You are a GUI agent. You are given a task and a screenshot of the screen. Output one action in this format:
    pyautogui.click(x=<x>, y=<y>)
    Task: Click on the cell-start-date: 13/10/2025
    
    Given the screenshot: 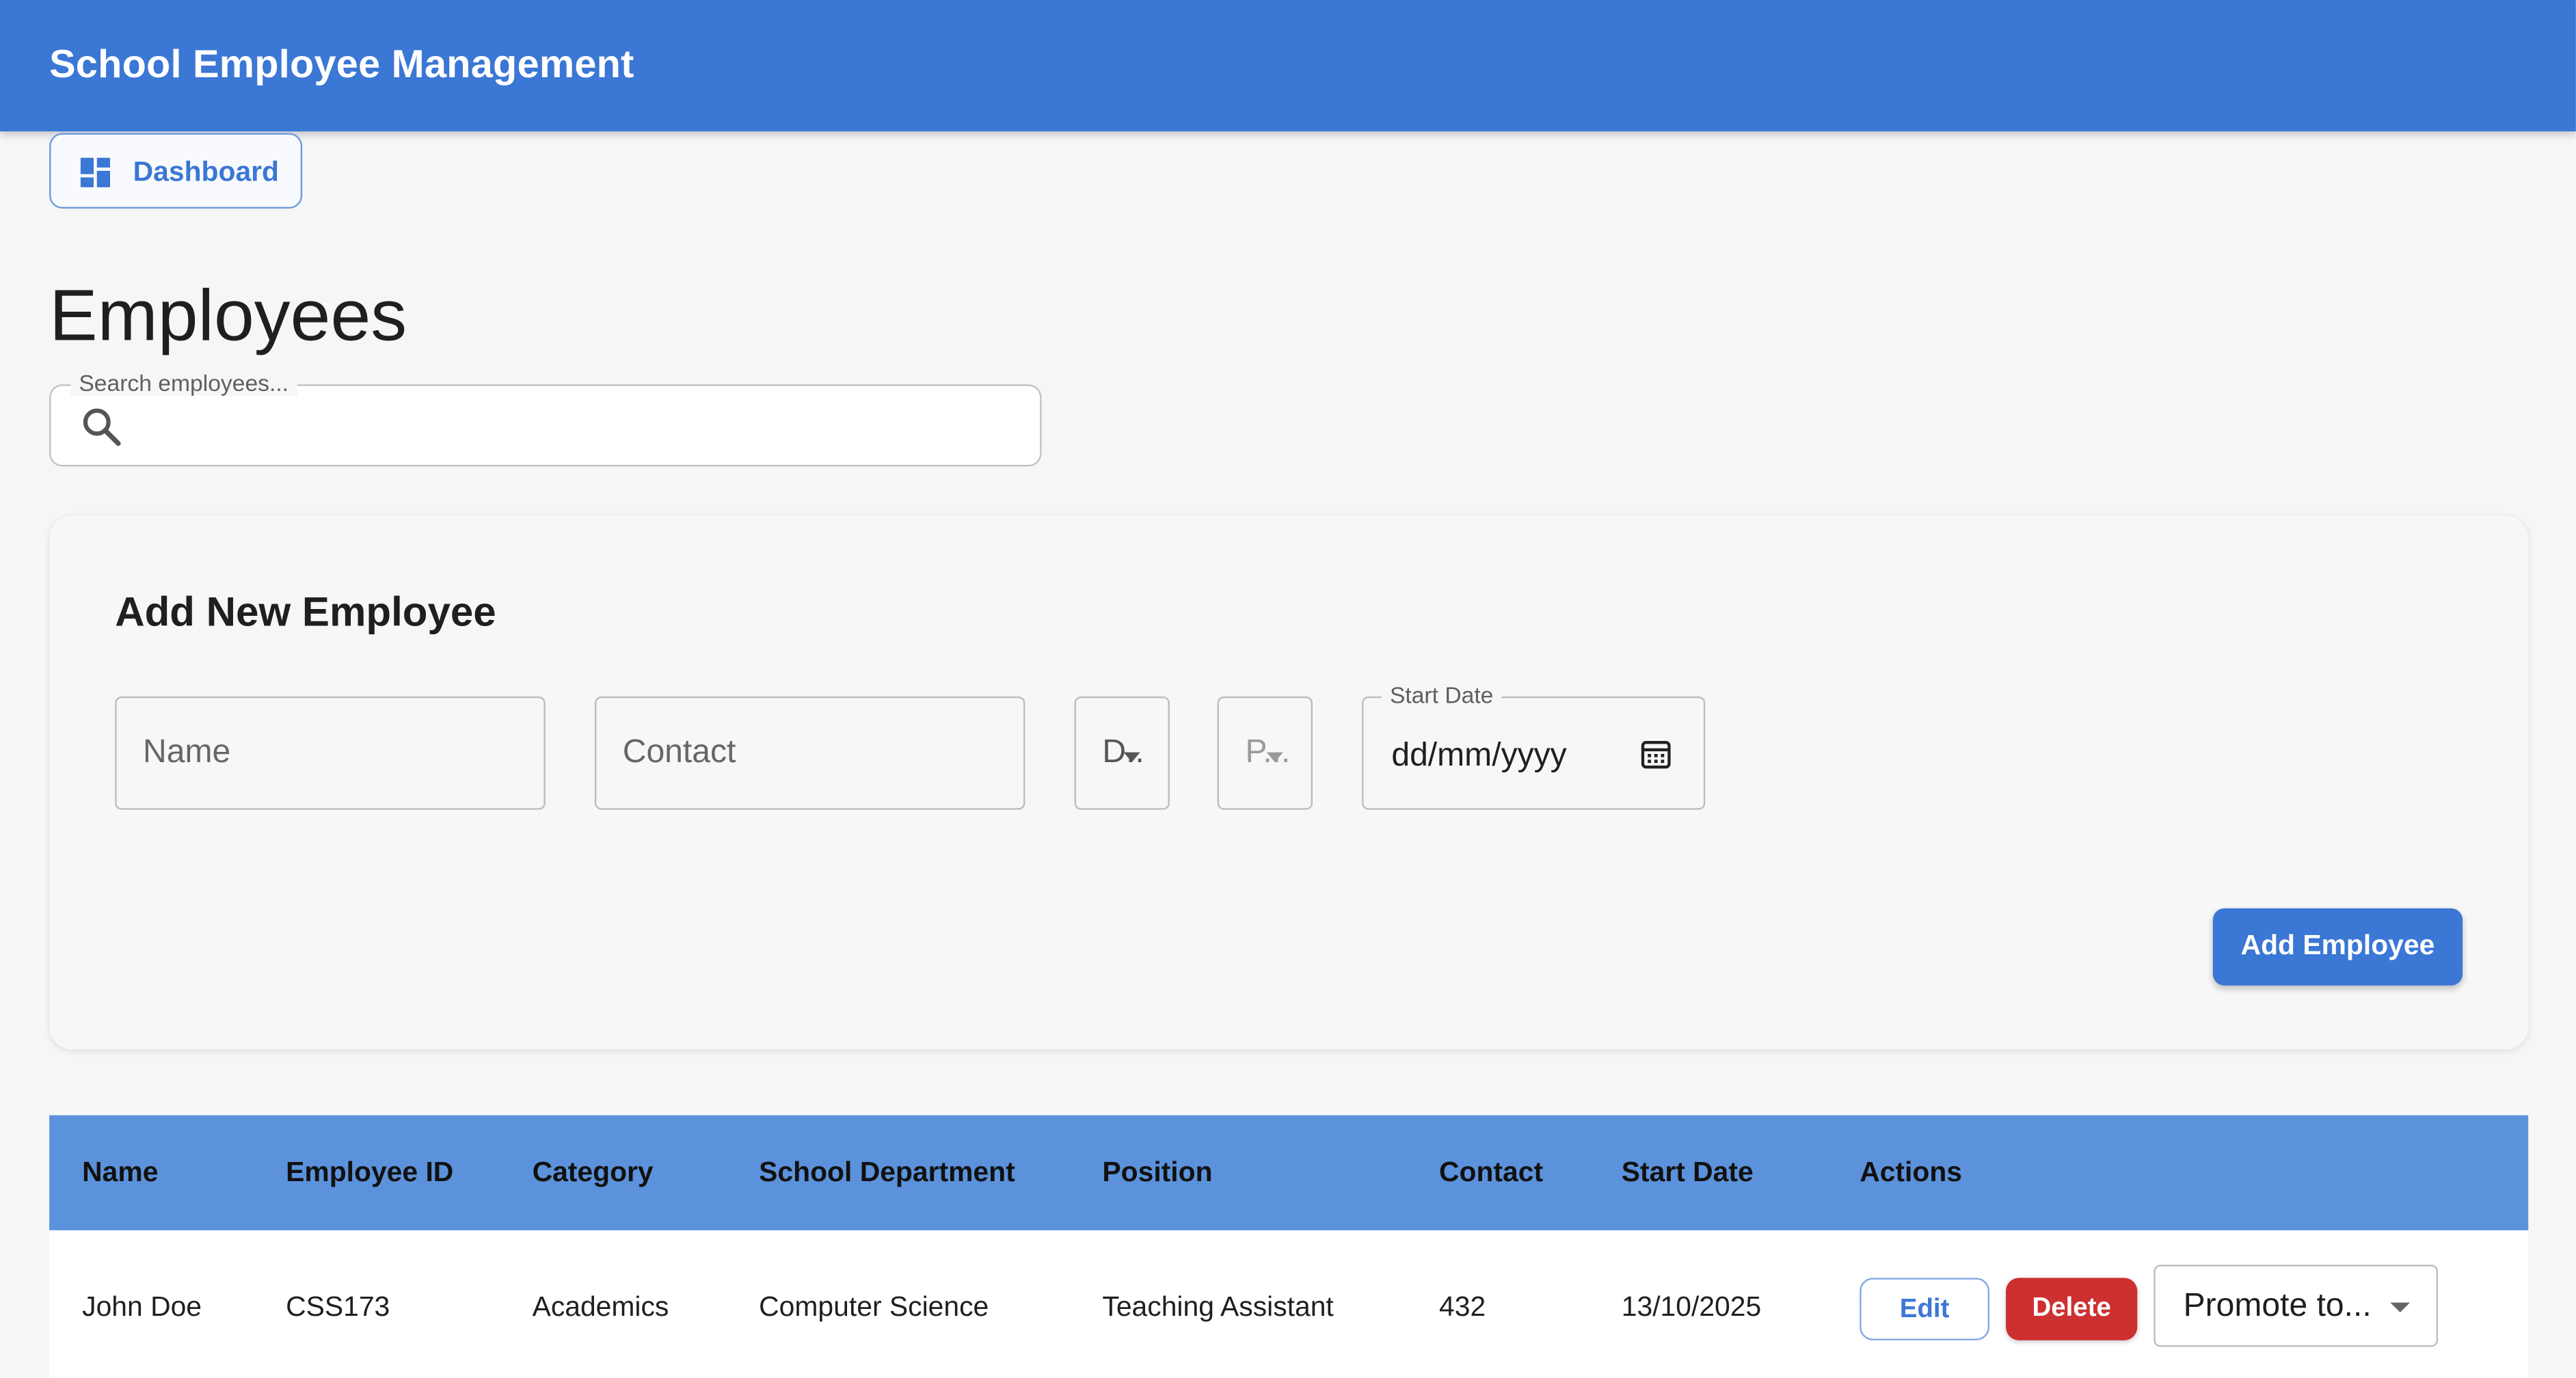 What is the action you would take?
    pyautogui.click(x=1691, y=1307)
    